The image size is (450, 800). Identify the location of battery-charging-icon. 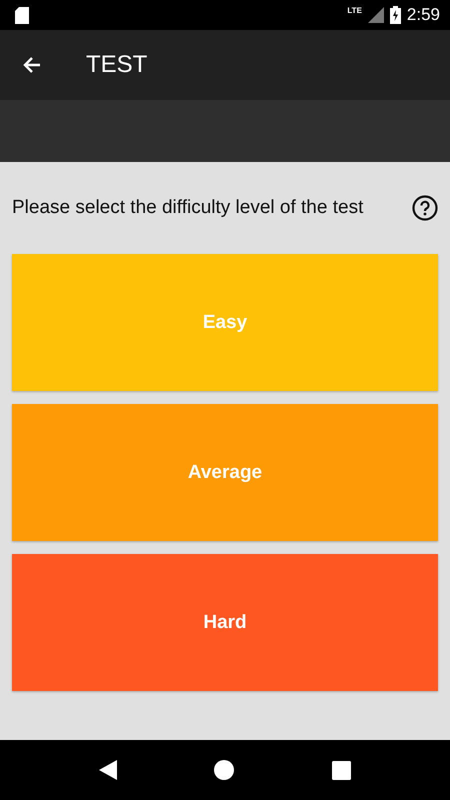
(395, 15).